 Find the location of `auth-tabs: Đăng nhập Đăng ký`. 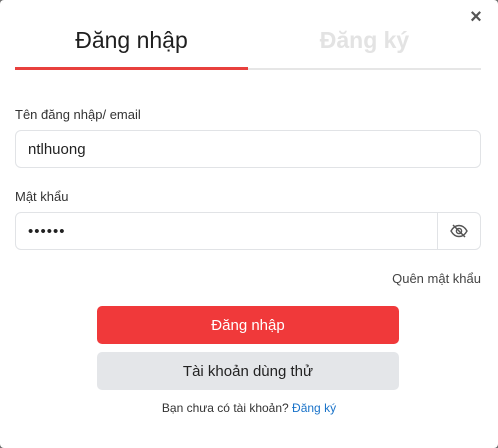

auth-tabs: Đăng nhập Đăng ký is located at coordinates (248, 46).